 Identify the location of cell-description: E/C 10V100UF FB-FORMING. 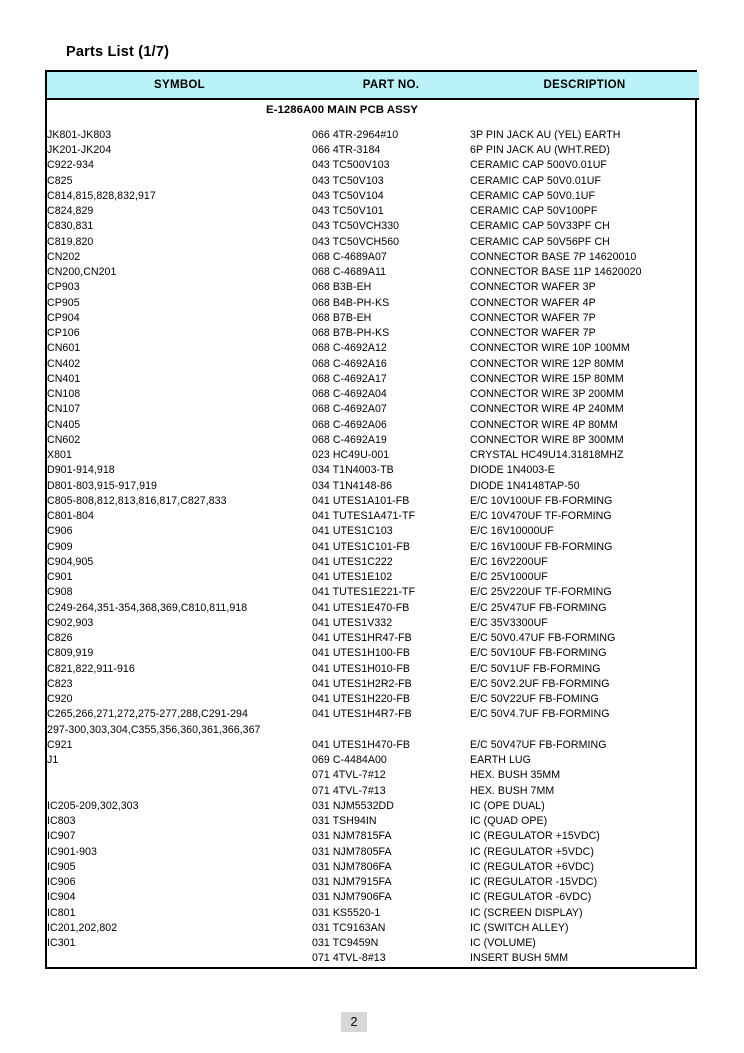
(541, 500).